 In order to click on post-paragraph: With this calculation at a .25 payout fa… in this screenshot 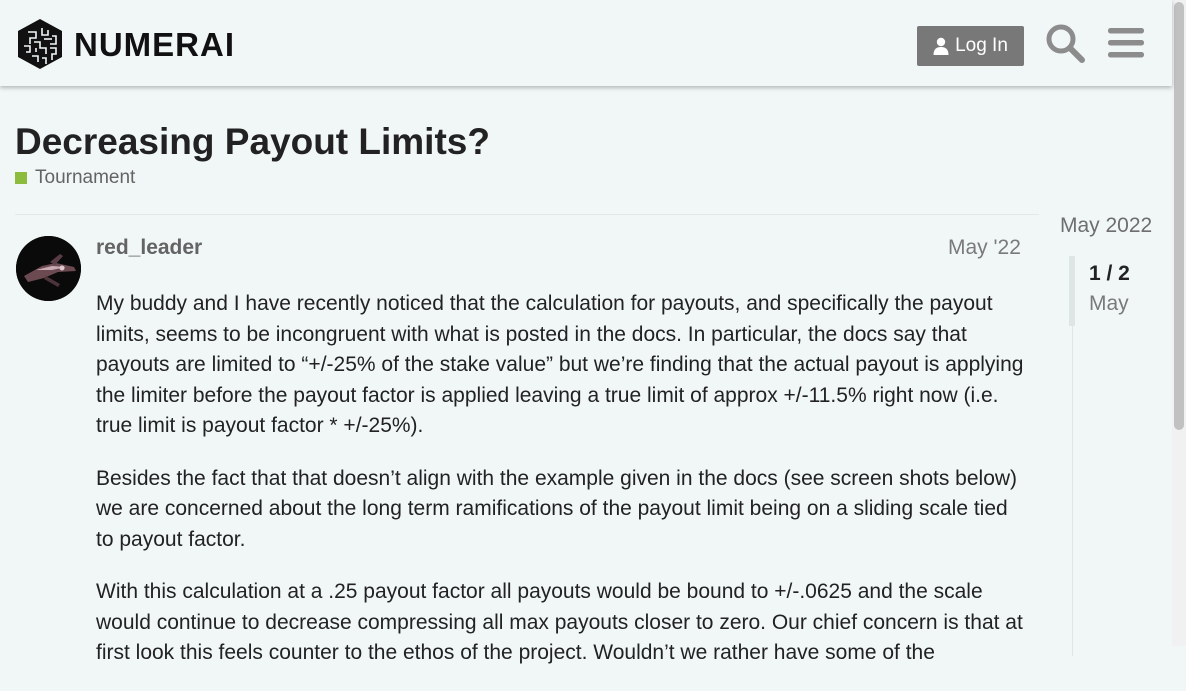, I will do `click(559, 622)`.